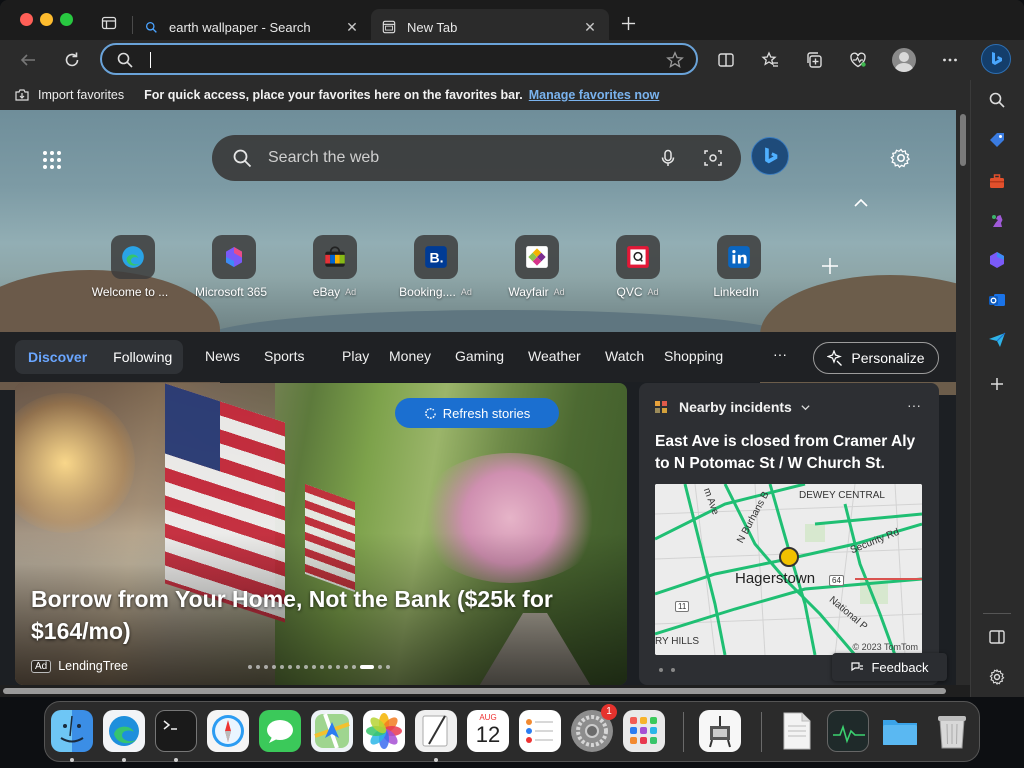  Describe the element at coordinates (540, 731) in the screenshot. I see `reminders-icon` at that location.